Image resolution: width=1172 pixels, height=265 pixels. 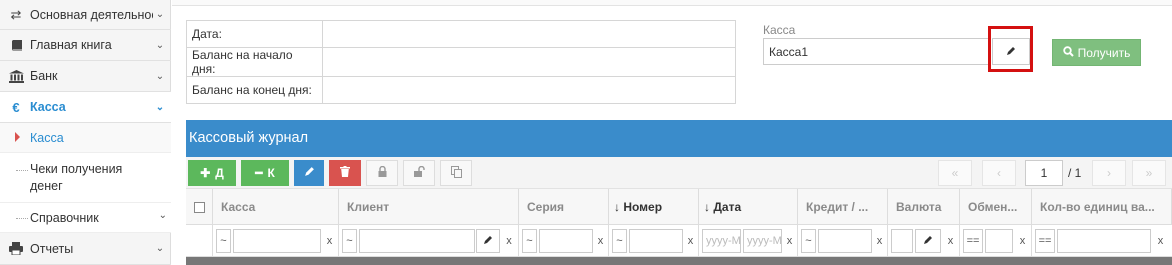 I want to click on copy-icon, so click(x=456, y=173).